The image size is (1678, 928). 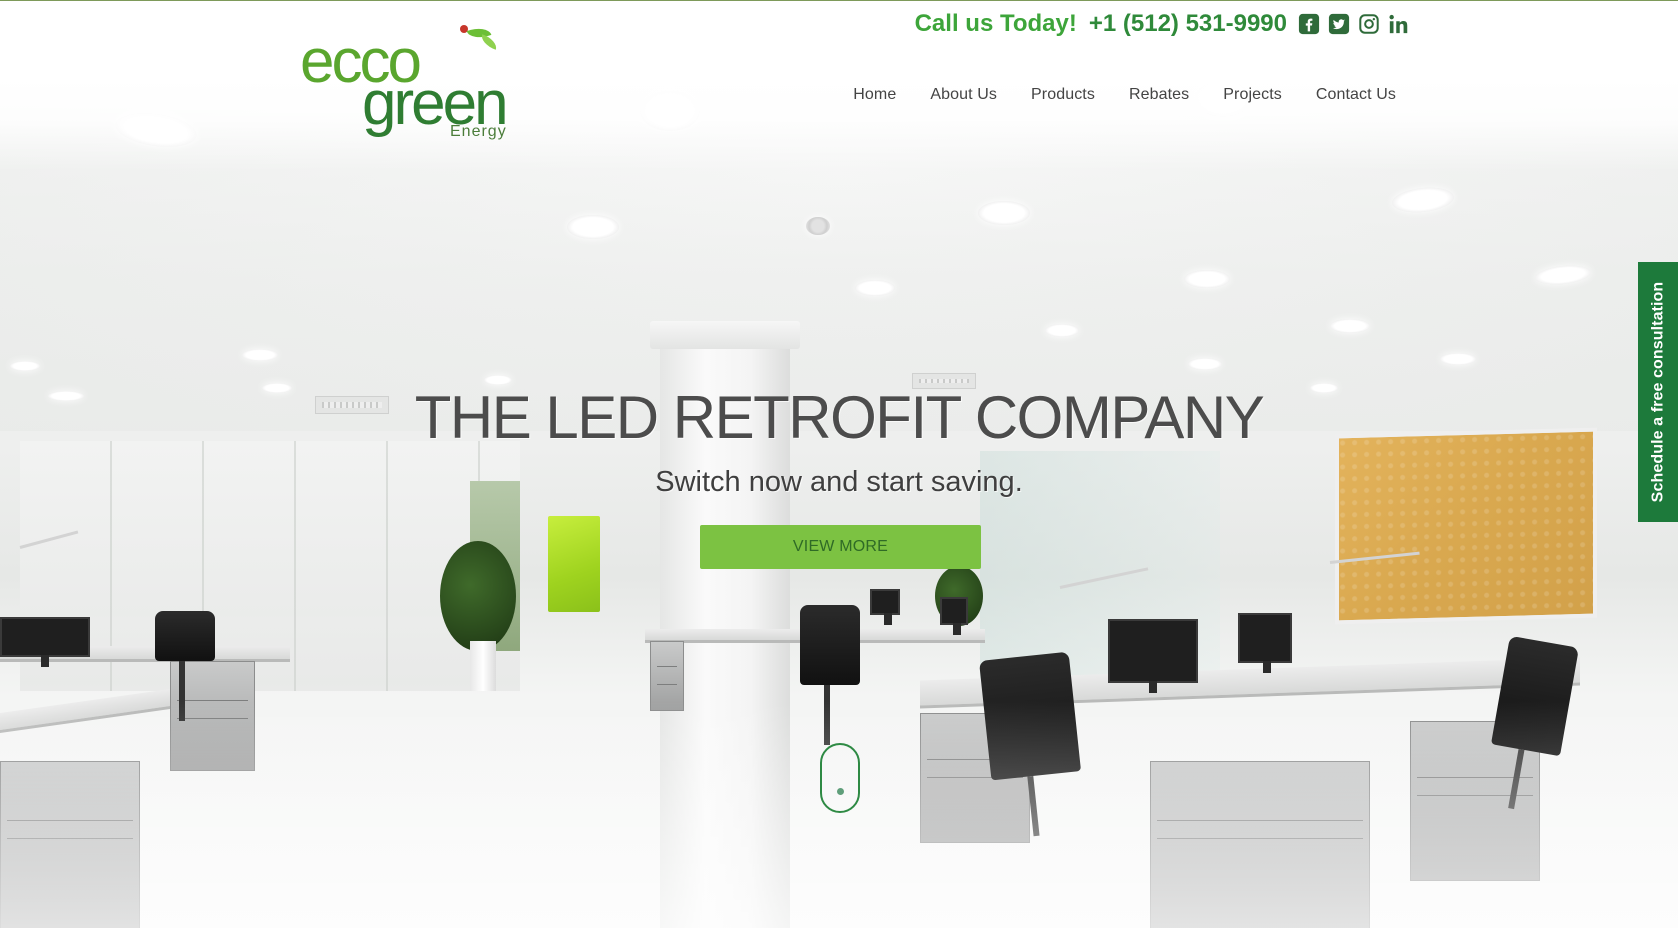 What do you see at coordinates (1252, 95) in the screenshot?
I see `nav-projects: Projects` at bounding box center [1252, 95].